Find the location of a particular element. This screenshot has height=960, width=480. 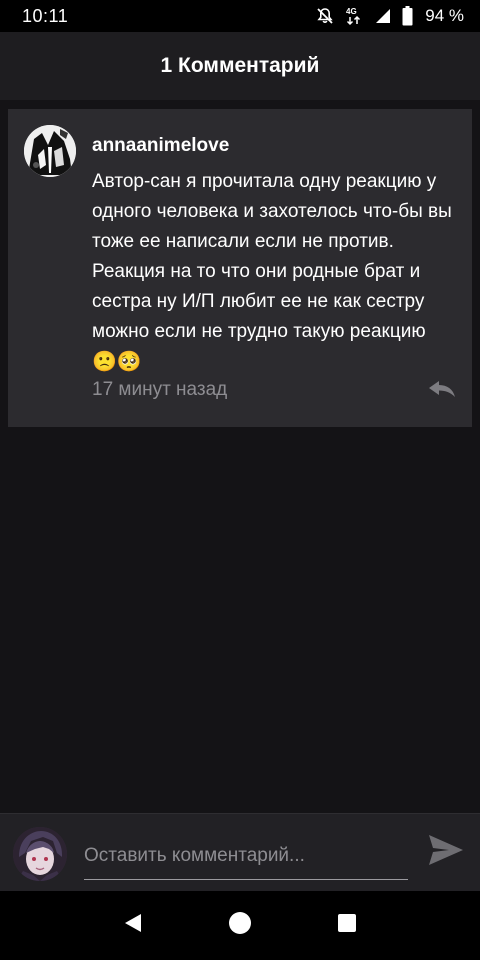

app-header: 1 Комментарий is located at coordinates (240, 66).